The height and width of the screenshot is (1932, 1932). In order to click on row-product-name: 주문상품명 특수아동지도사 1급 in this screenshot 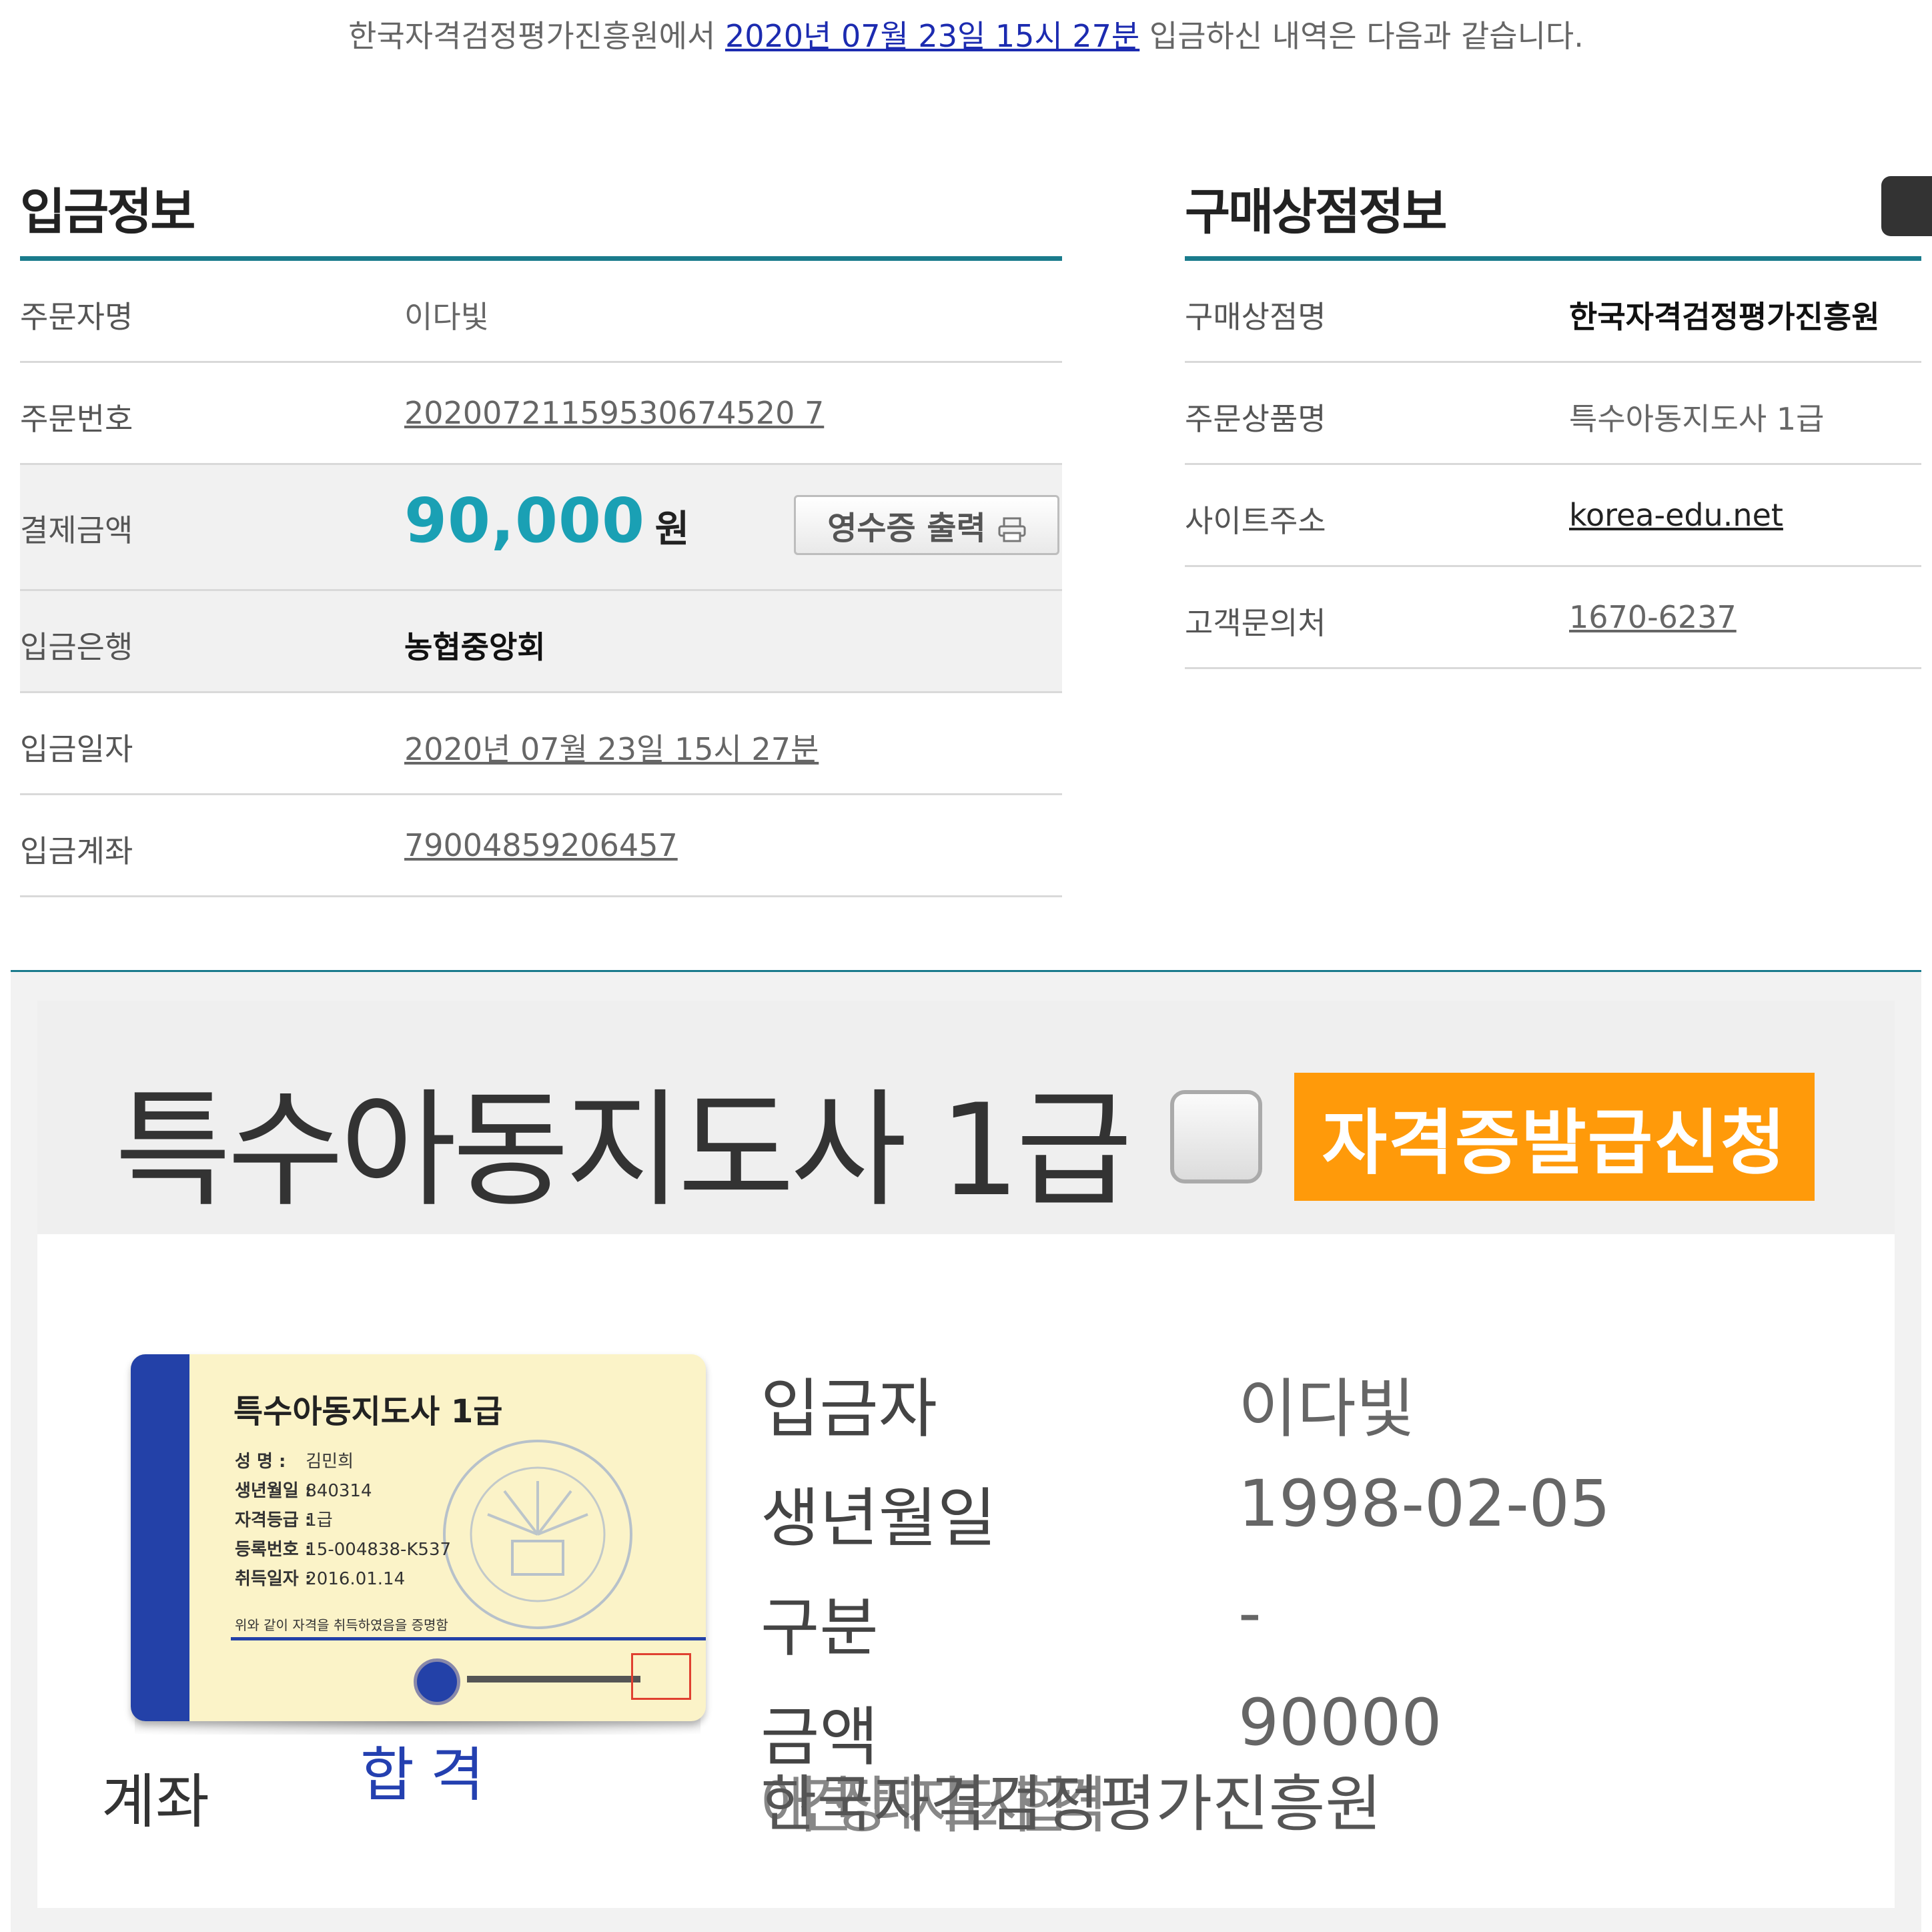, I will do `click(1553, 414)`.